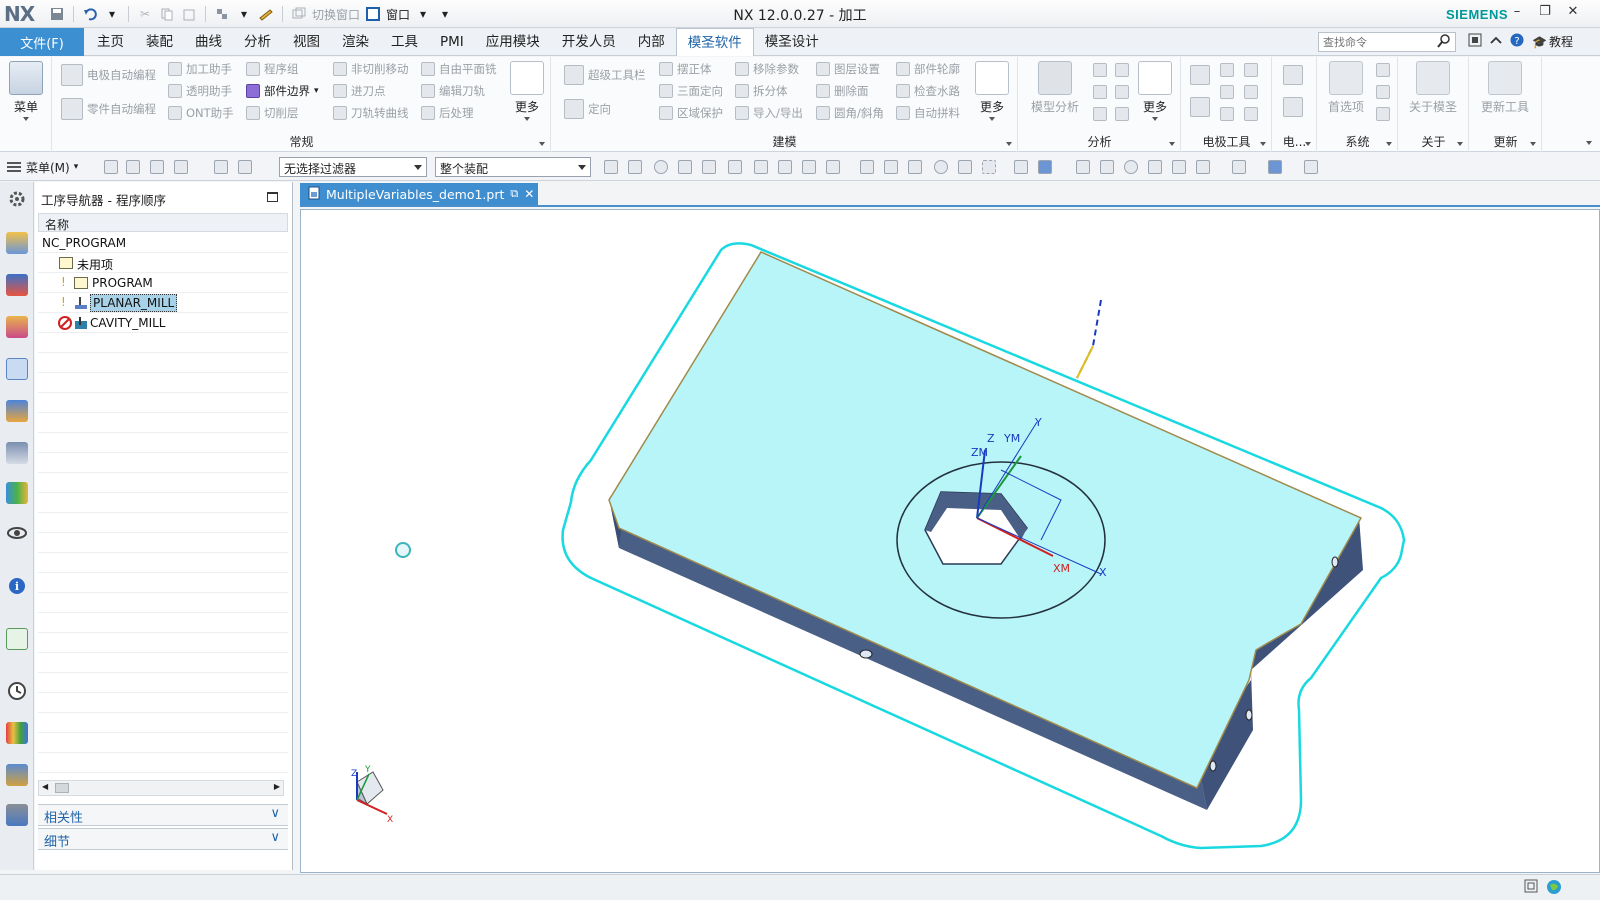 The height and width of the screenshot is (900, 1600). What do you see at coordinates (272, 69) in the screenshot?
I see `program-group-button: 程序组` at bounding box center [272, 69].